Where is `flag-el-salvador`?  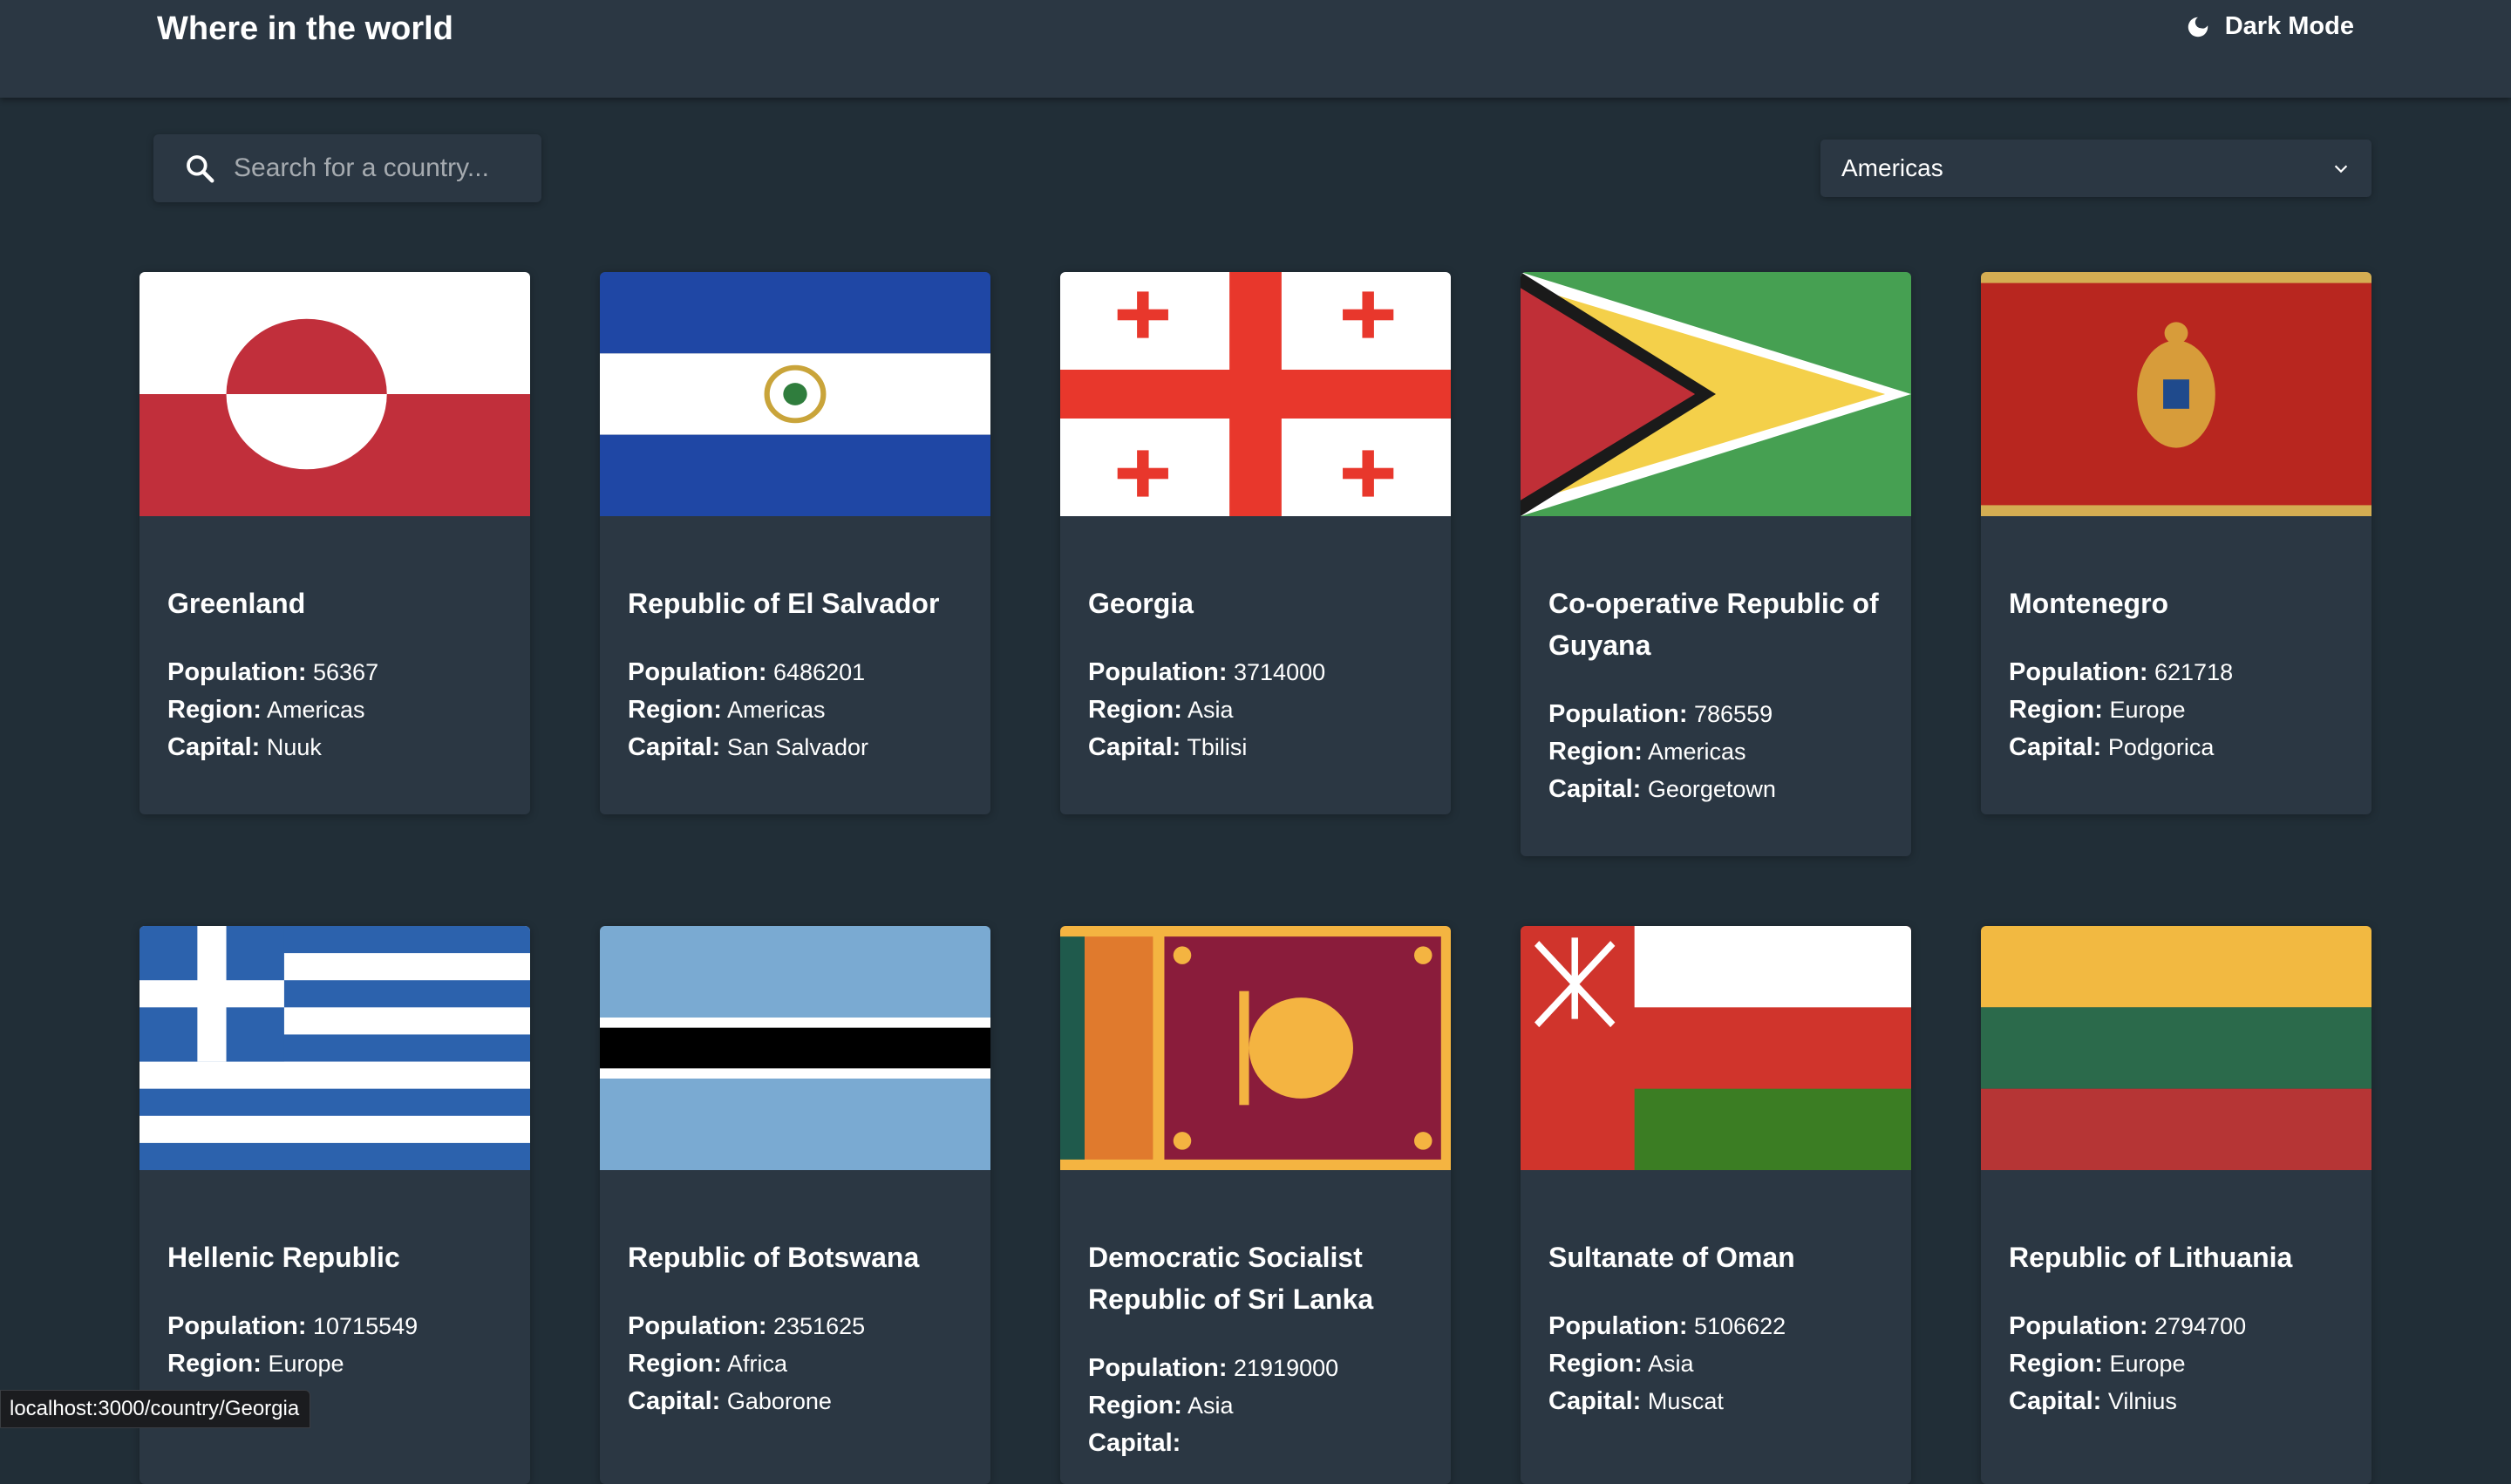
flag-el-salvador is located at coordinates (795, 394).